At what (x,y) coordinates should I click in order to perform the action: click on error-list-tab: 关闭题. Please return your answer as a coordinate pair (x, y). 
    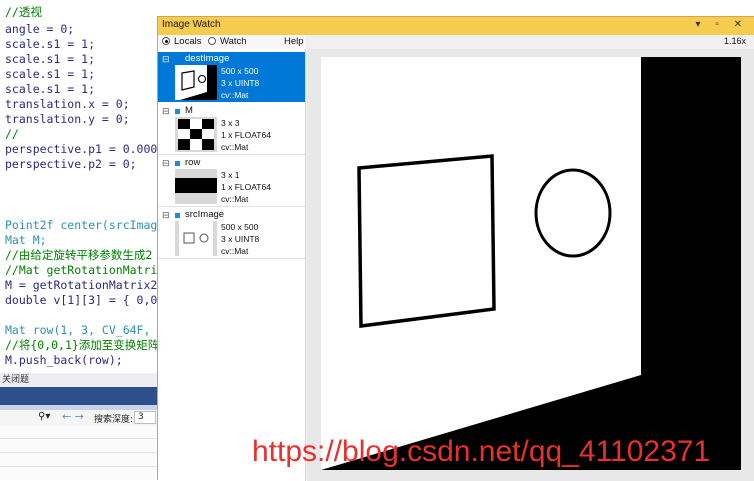
    Looking at the image, I should click on (78, 380).